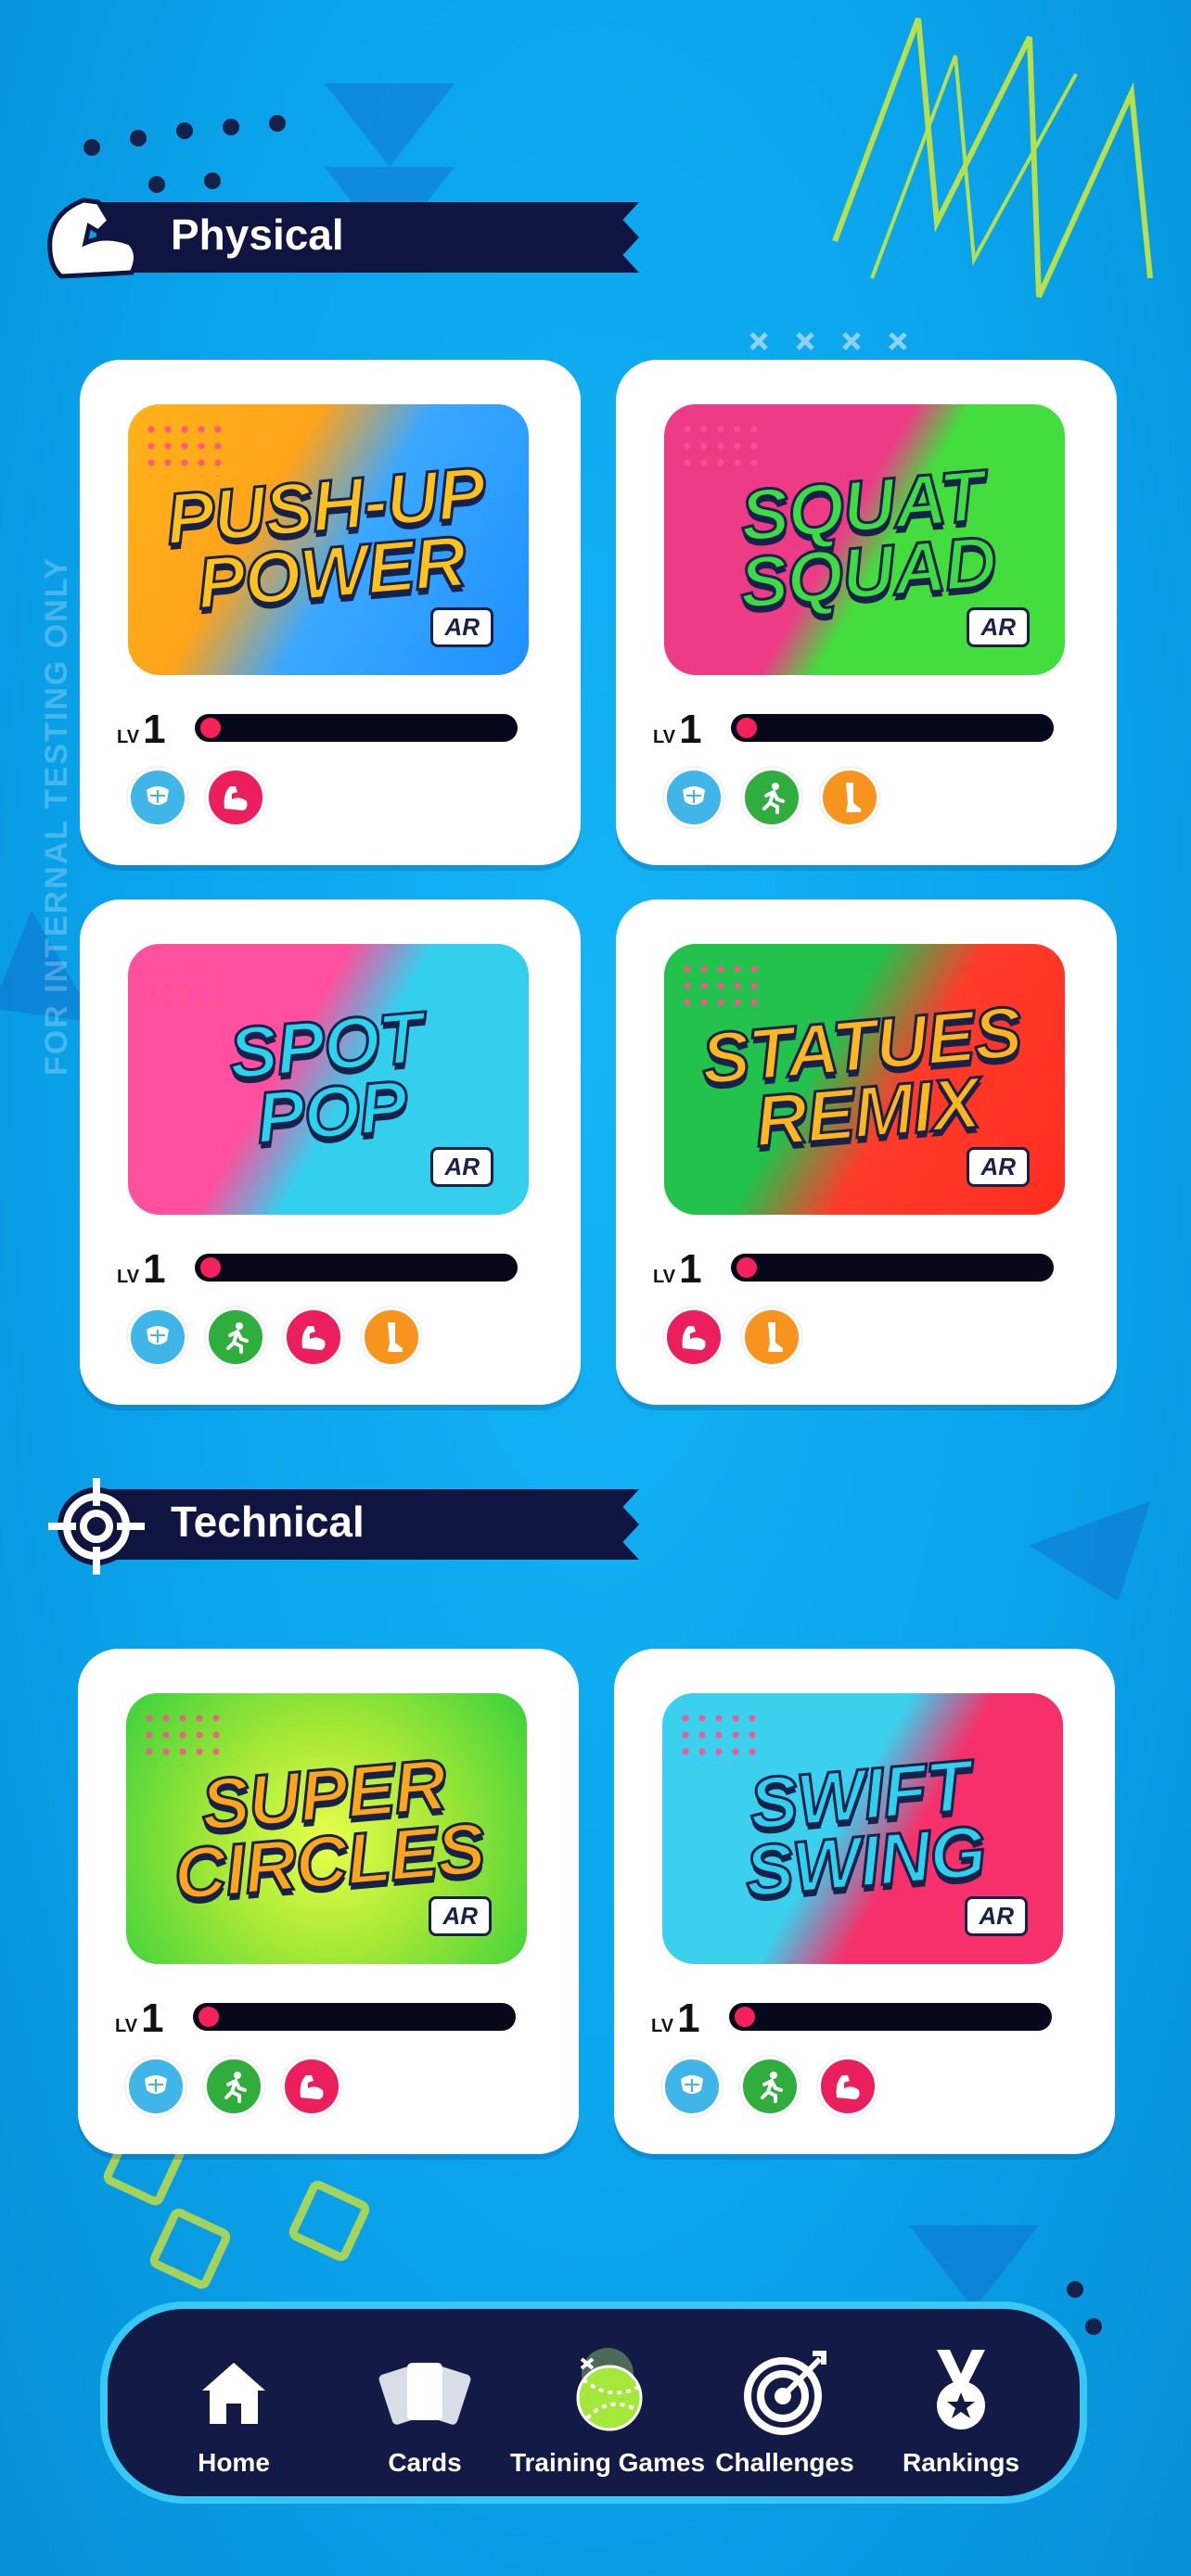  I want to click on game-card-swift-swing: SWIFT SWING AR LV1, so click(864, 1901).